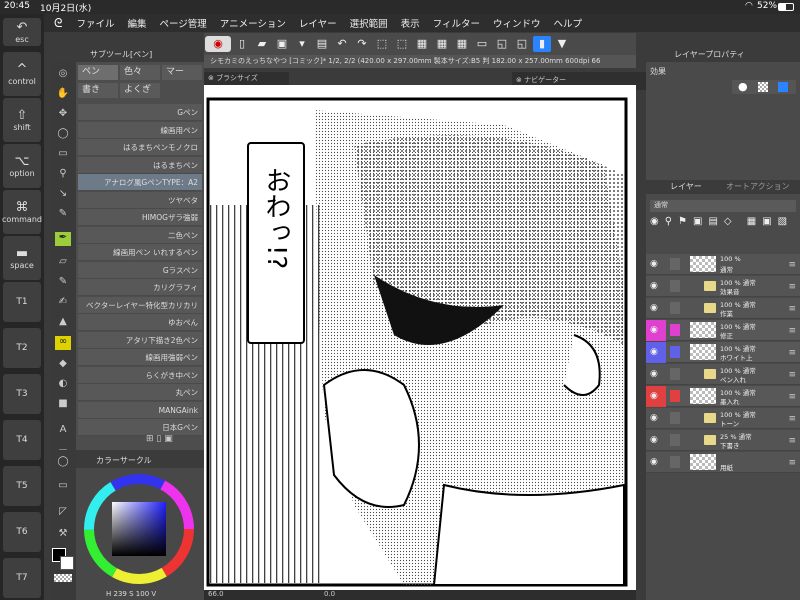 The width and height of the screenshot is (800, 600). I want to click on tab-auto-action: オートアクション, so click(758, 186).